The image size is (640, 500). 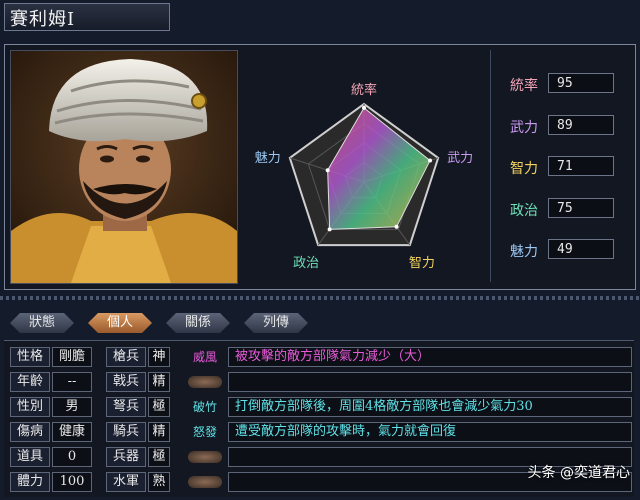 I want to click on skill-description, so click(x=430, y=382).